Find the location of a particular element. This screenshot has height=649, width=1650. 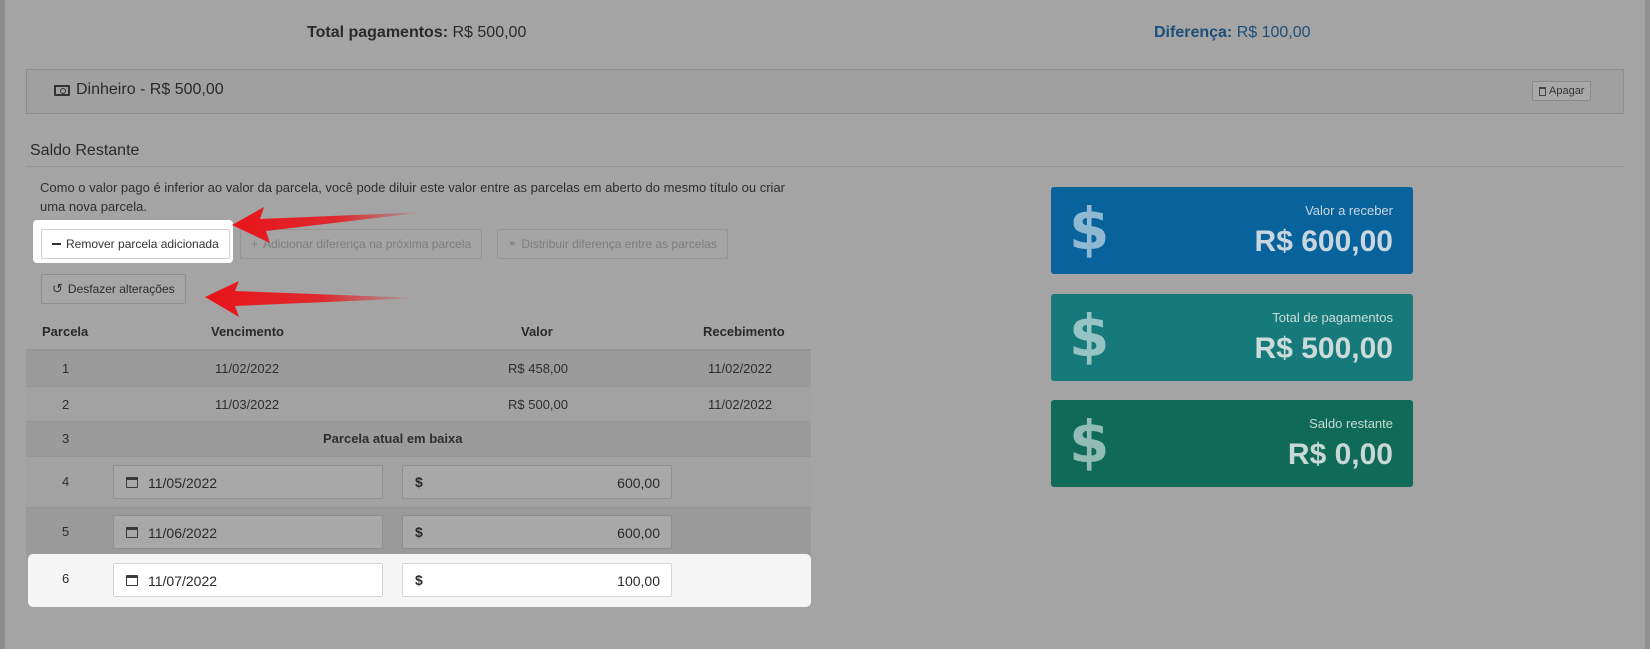

money-icon is located at coordinates (62, 90).